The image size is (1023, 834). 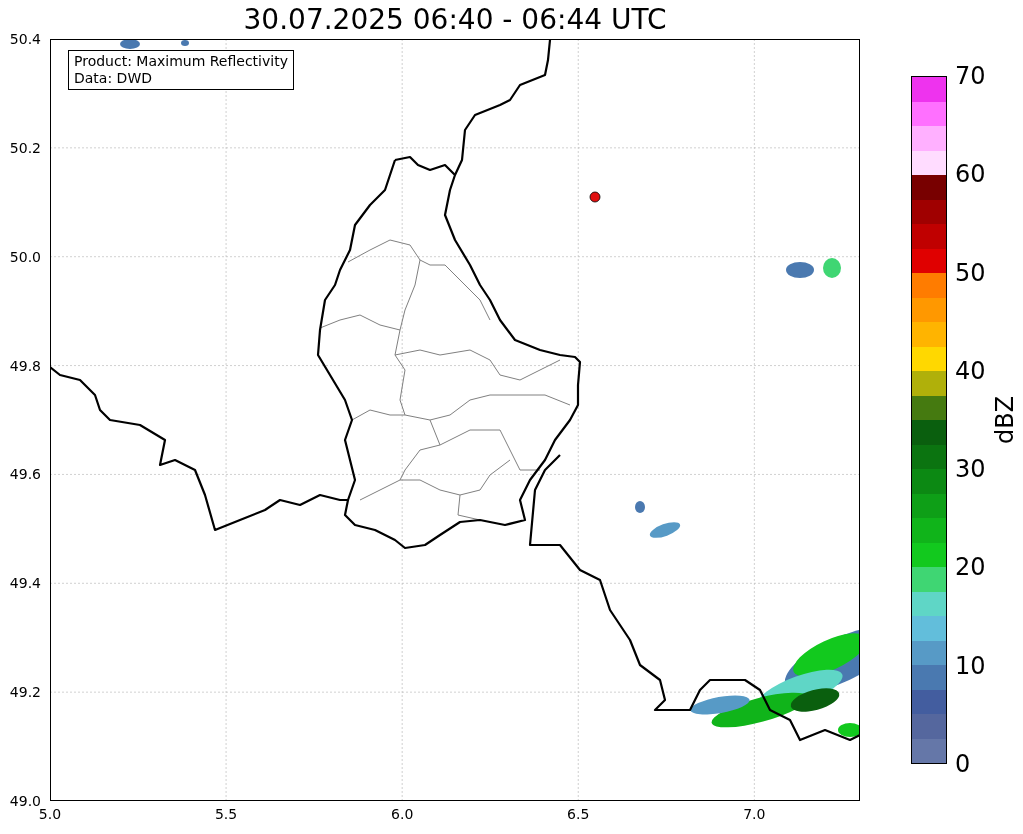 What do you see at coordinates (970, 76) in the screenshot?
I see `colorbar-tick-label: 70` at bounding box center [970, 76].